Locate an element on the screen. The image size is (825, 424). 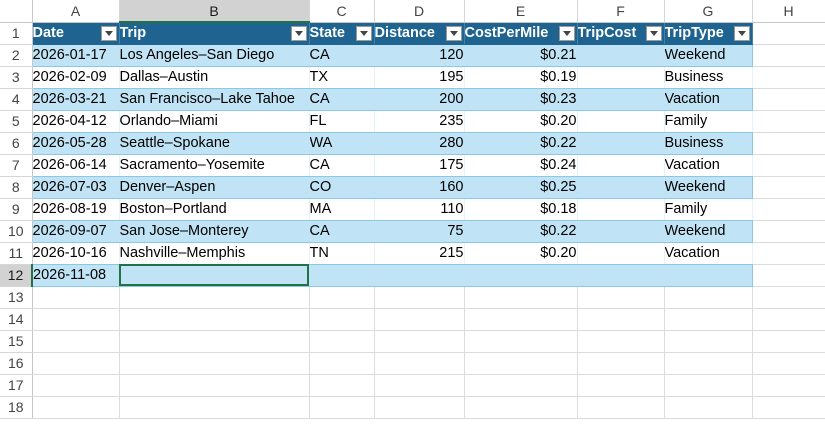
cell-date: 2026-08-19 is located at coordinates (76, 209).